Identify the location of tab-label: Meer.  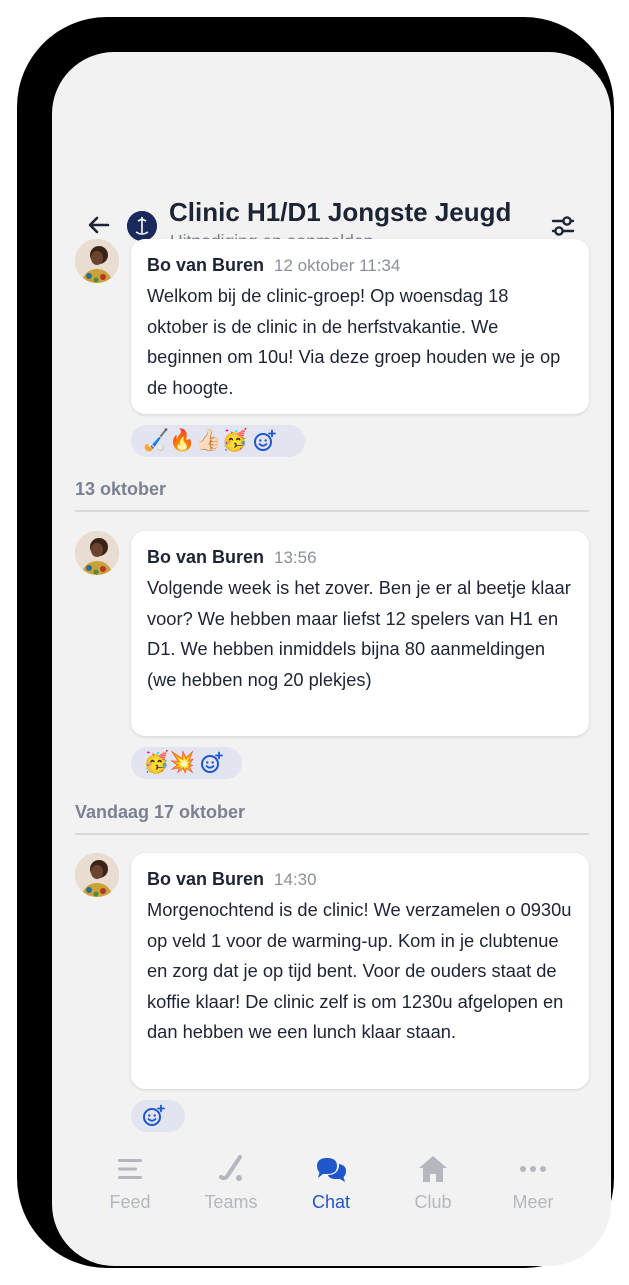
(533, 1202).